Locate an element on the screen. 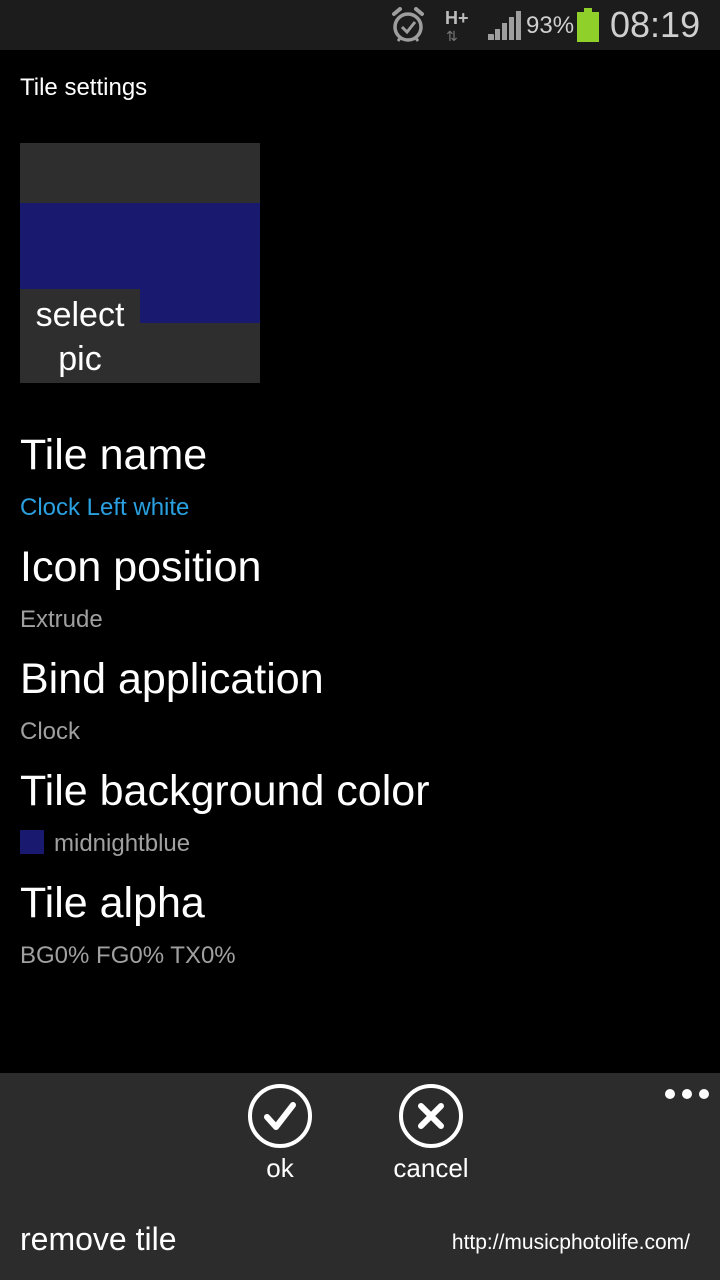  select-pic-label-line1: select is located at coordinates (80, 315).